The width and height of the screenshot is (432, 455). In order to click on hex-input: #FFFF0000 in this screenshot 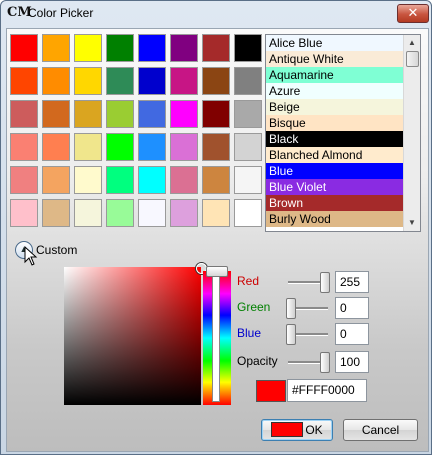, I will do `click(327, 390)`.